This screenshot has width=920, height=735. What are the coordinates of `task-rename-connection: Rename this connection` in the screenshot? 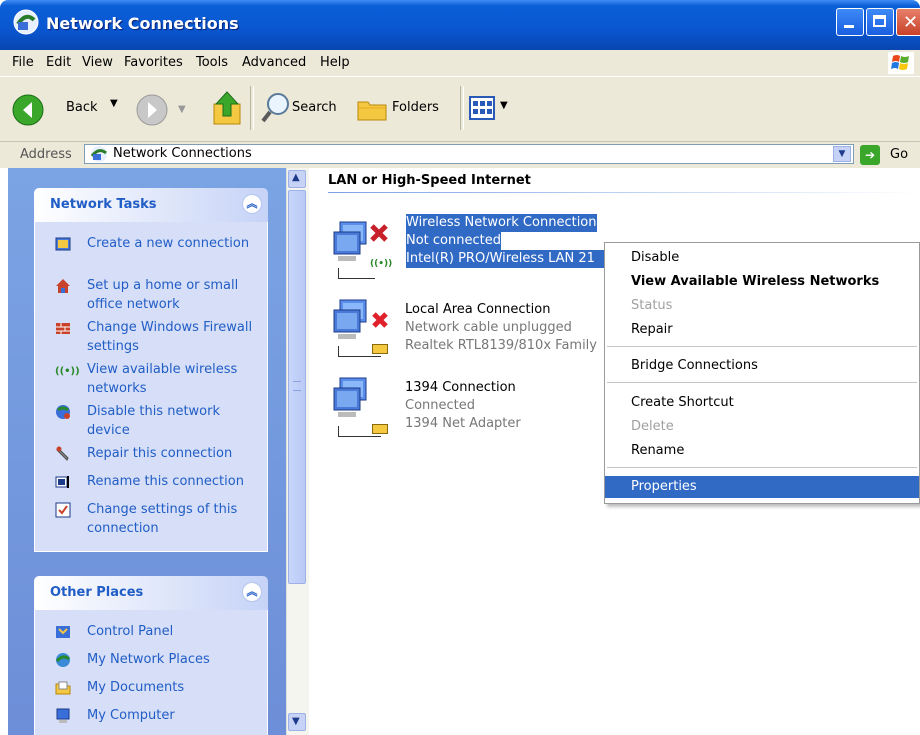 It's located at (155, 483).